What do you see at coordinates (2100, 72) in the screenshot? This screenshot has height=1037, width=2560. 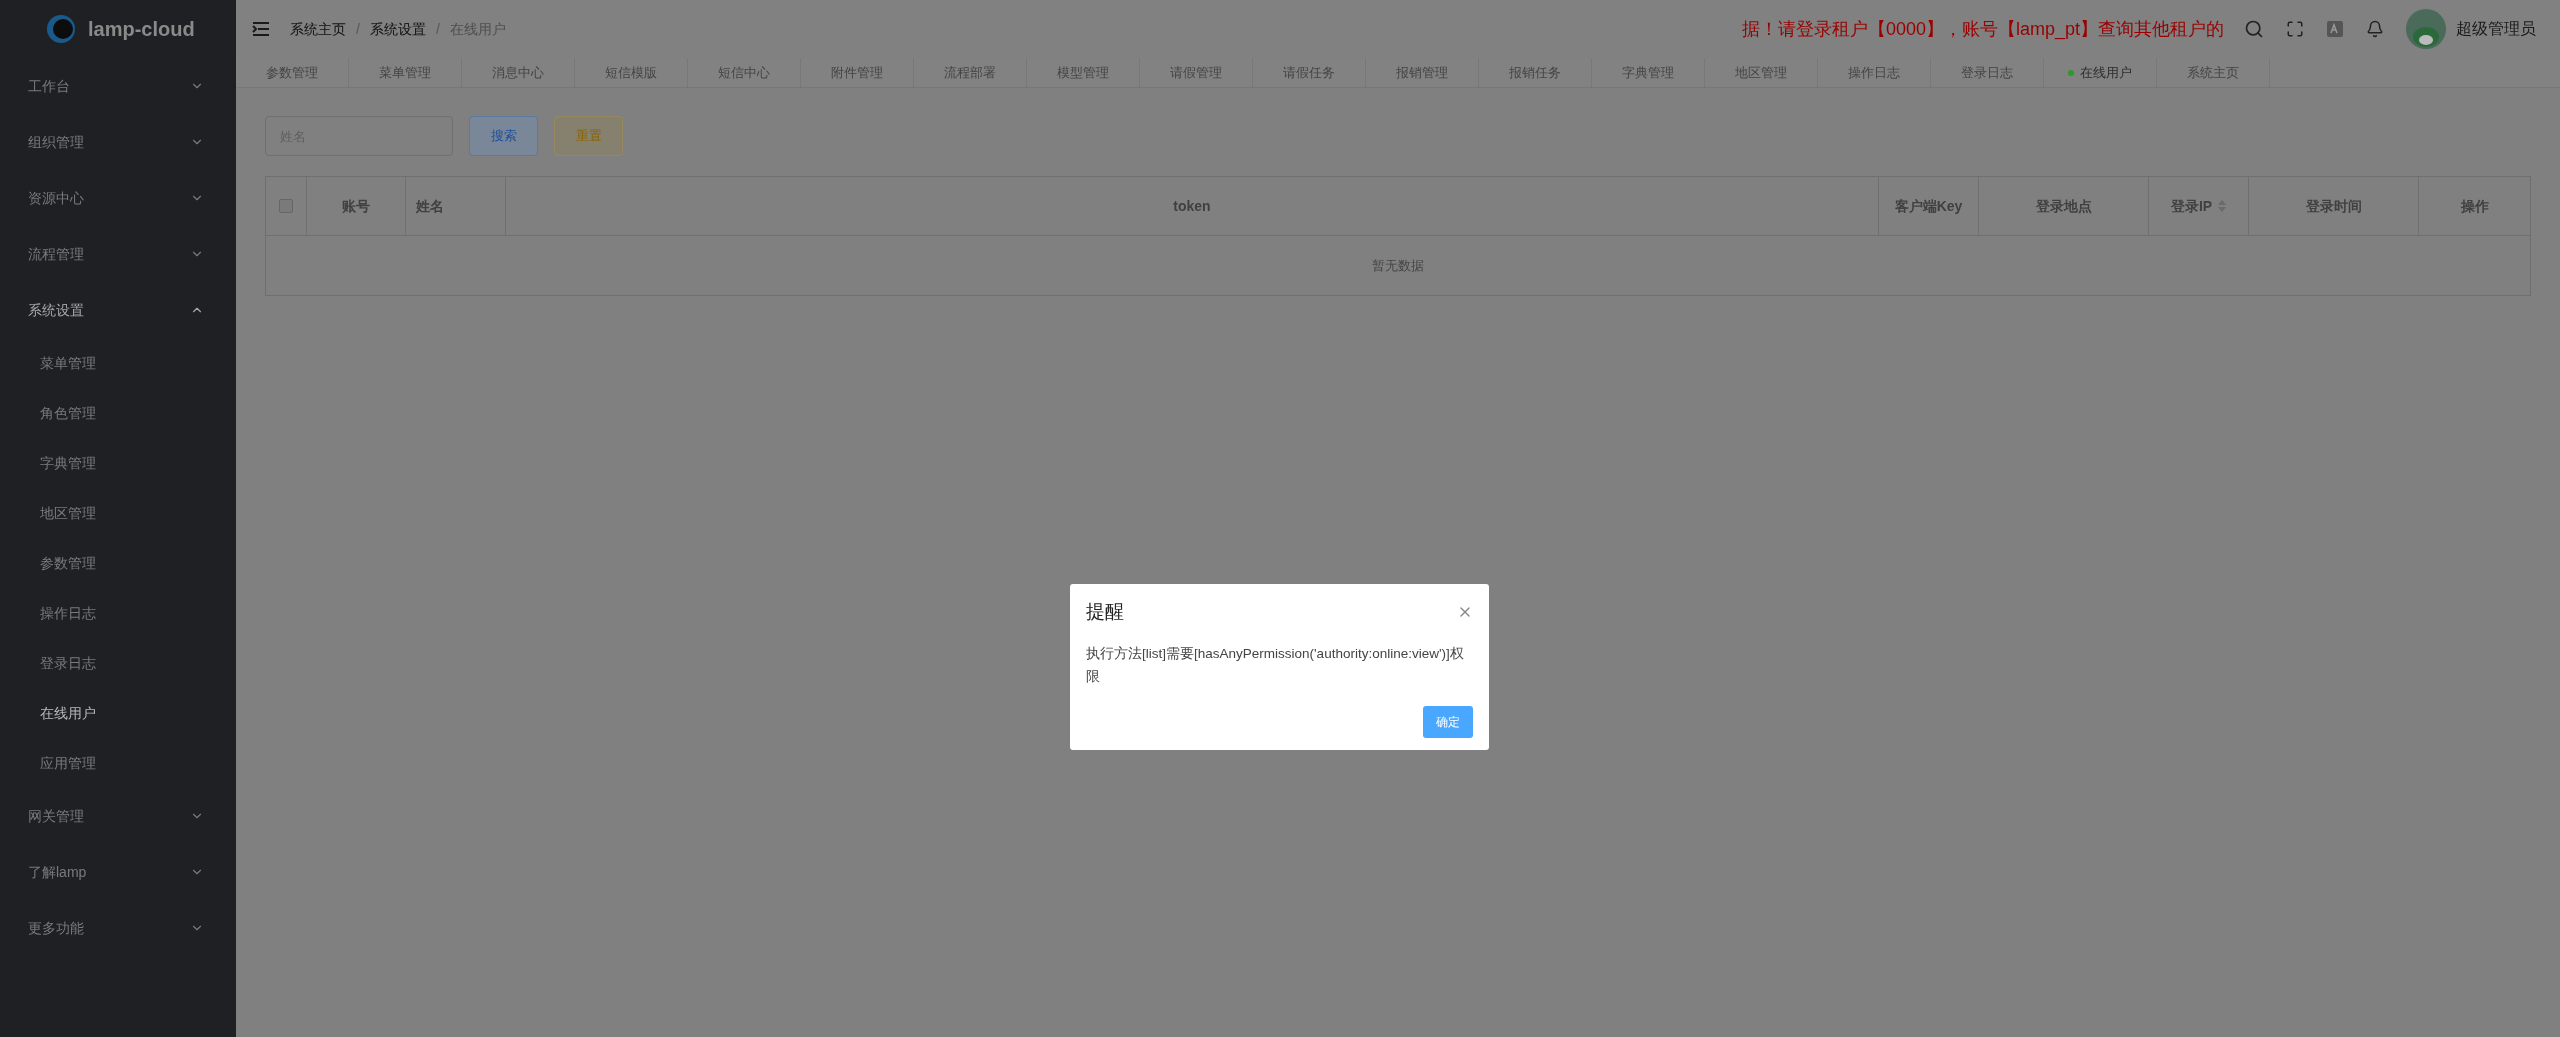 I see `page-tab: 在线用户` at bounding box center [2100, 72].